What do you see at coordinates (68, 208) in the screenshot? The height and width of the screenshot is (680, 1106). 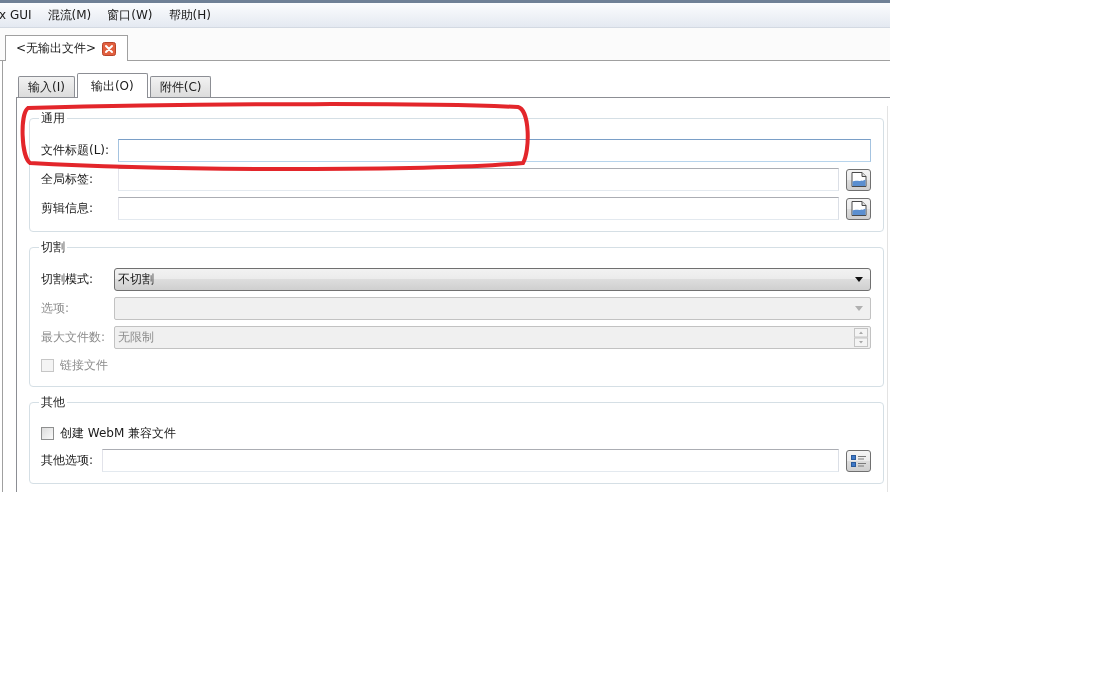 I see `field-label: 剪辑信息:` at bounding box center [68, 208].